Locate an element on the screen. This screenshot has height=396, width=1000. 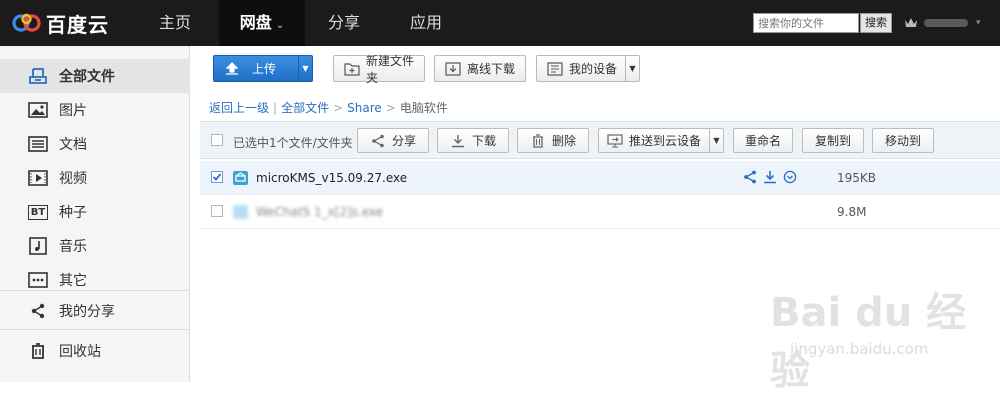
file-row: microKMS_v15.09.27.exe 195KB is located at coordinates (600, 178).